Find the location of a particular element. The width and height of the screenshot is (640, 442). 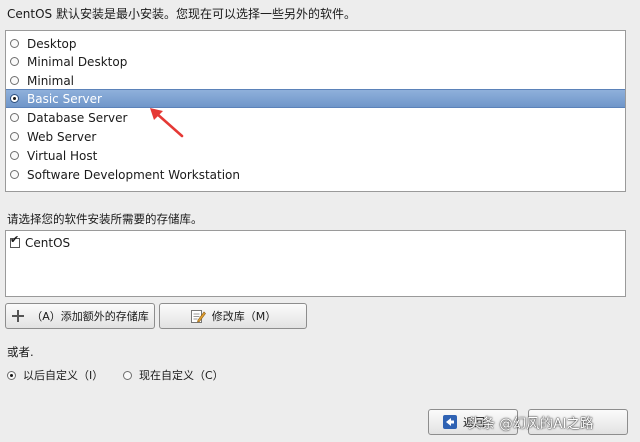

option-basic-server: Basic Server is located at coordinates (315, 98).